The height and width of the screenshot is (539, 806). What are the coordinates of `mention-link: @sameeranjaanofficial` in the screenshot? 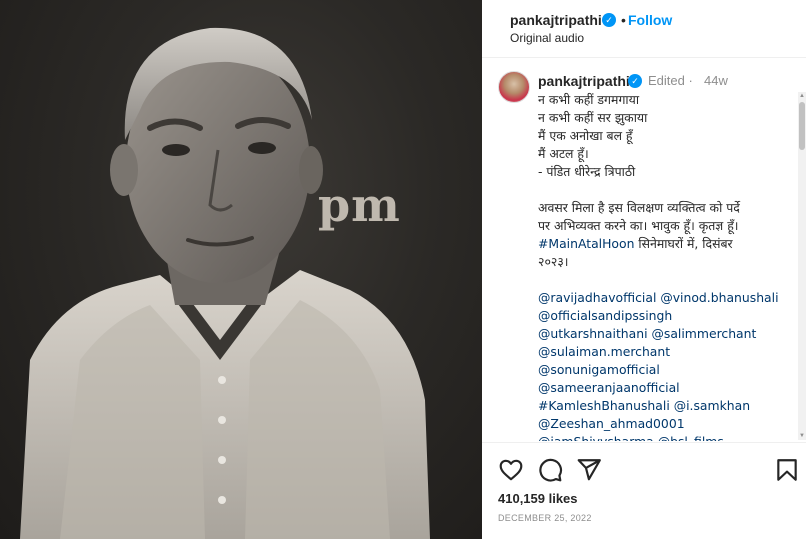 It's located at (667, 388).